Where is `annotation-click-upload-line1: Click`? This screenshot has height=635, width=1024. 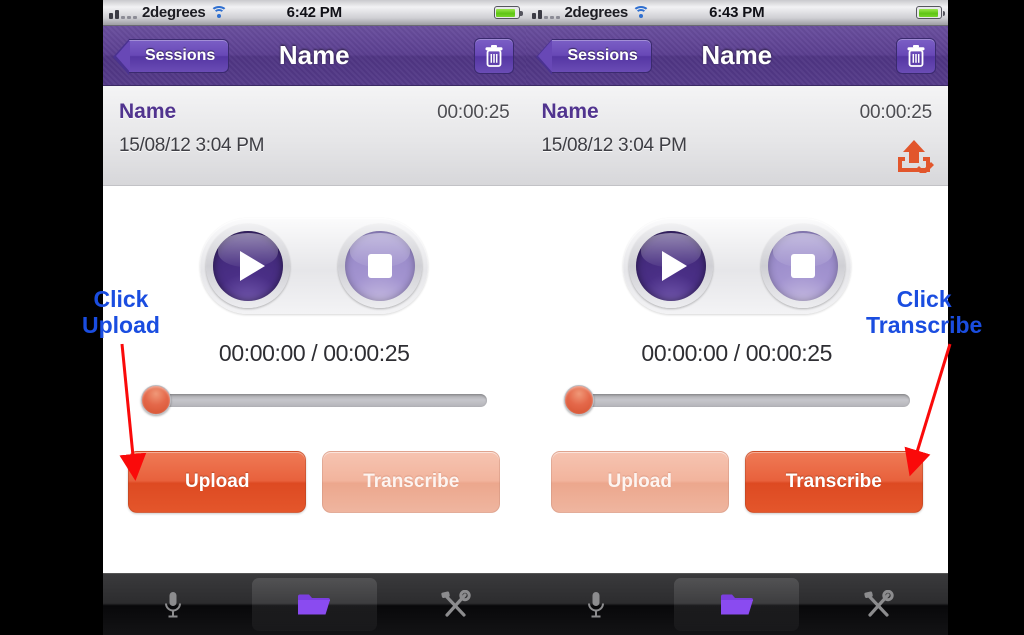 annotation-click-upload-line1: Click is located at coordinates (121, 299).